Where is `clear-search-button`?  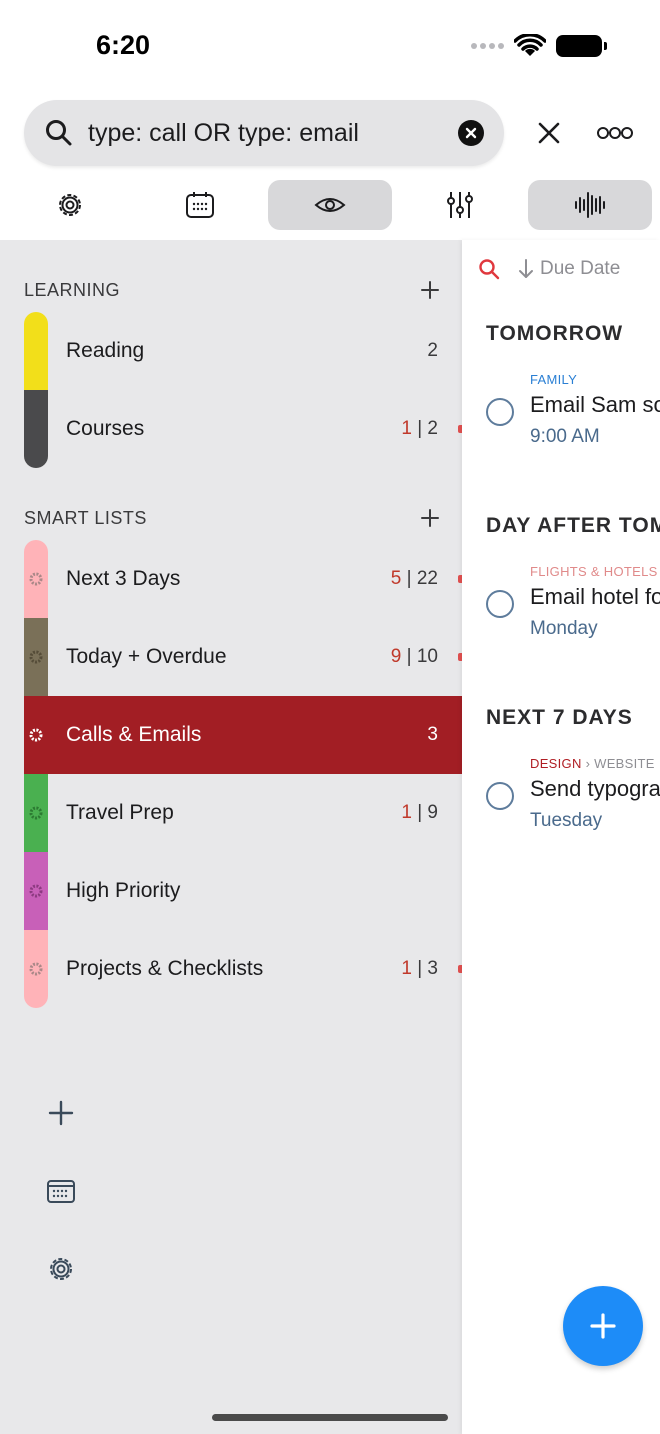
clear-search-button is located at coordinates (471, 133).